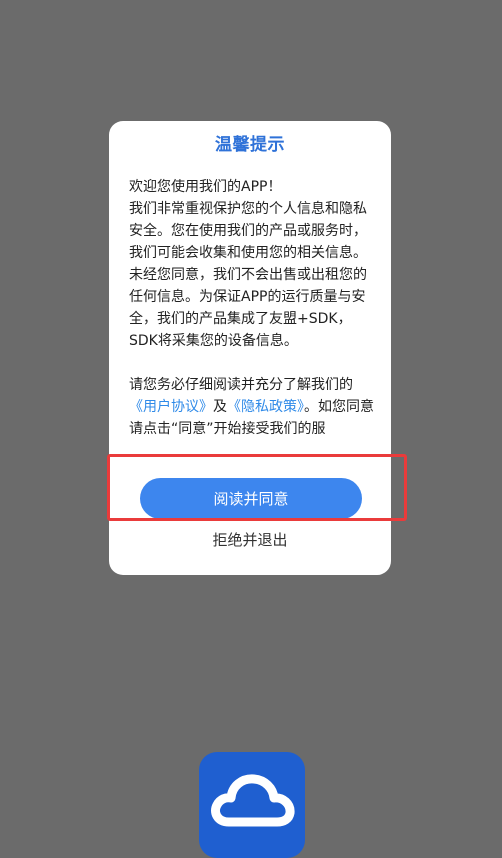  I want to click on read-and-agree-button: 阅读并同意, so click(251, 498).